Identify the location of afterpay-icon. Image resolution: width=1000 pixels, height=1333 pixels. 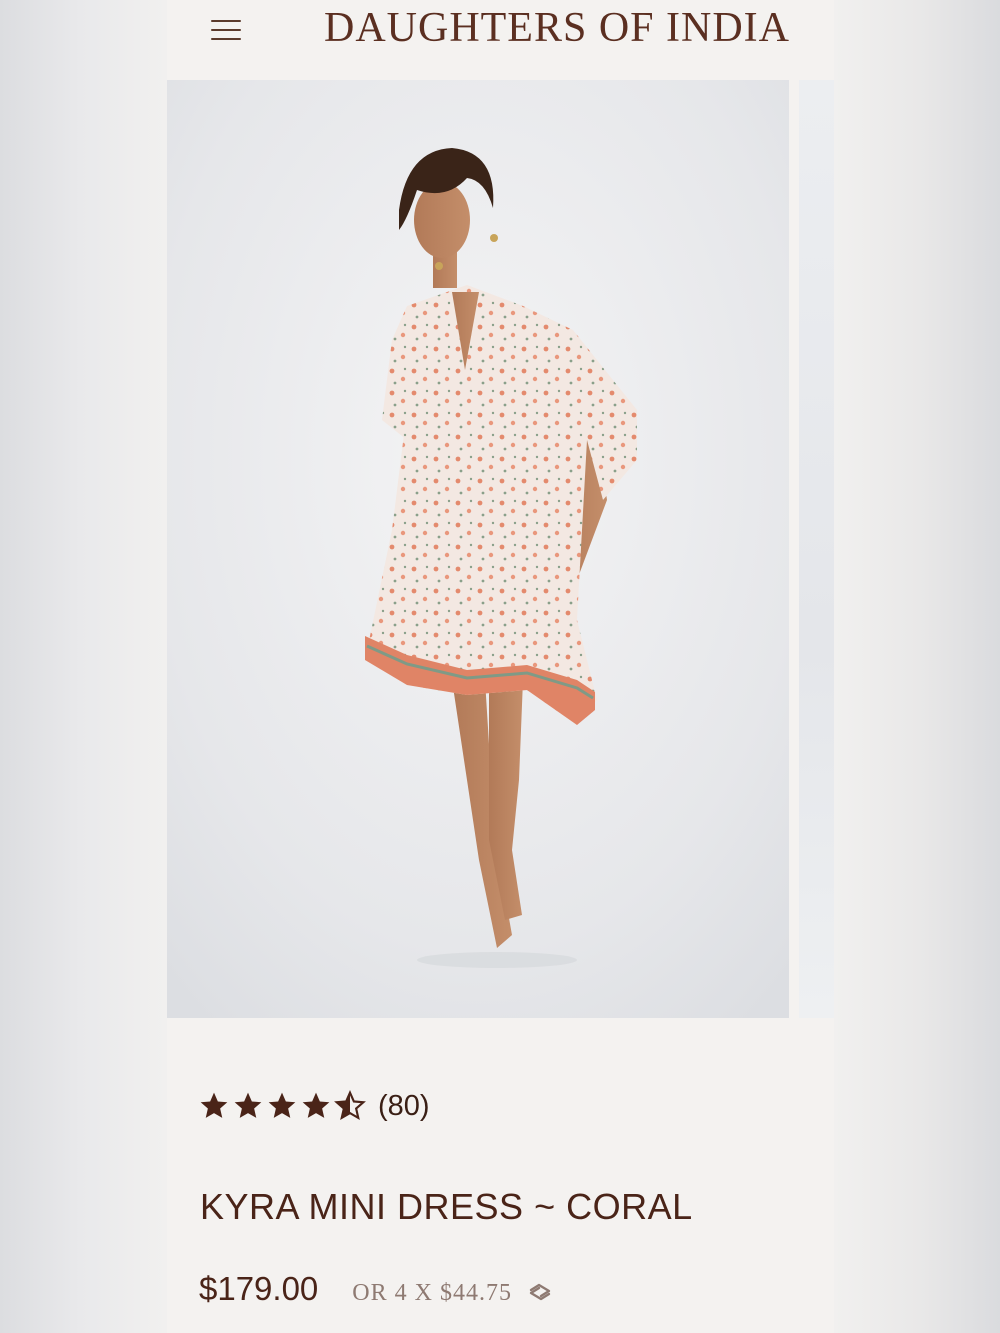
(540, 1292).